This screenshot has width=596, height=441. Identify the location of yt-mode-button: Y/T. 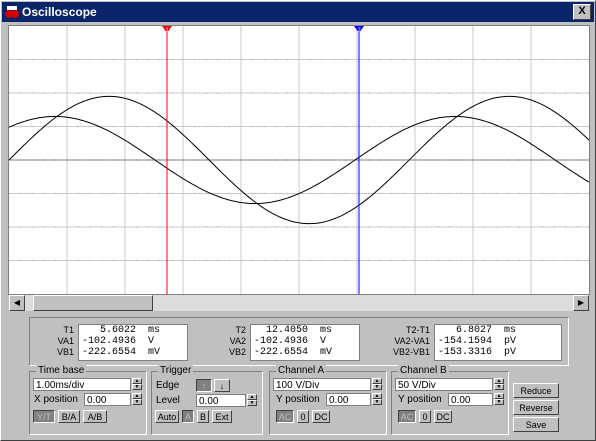
(44, 416).